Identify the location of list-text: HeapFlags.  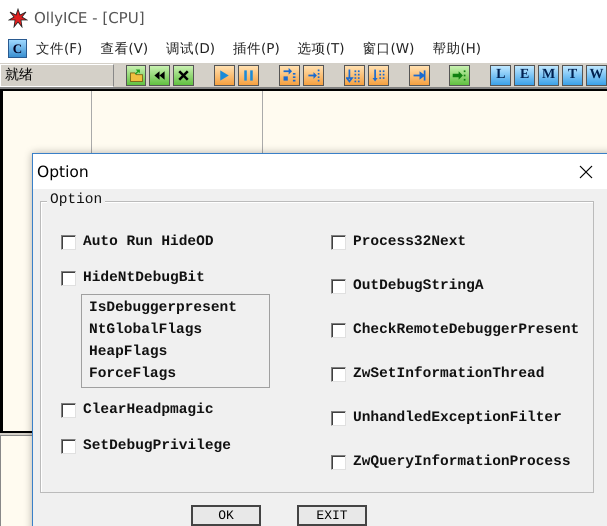
(128, 352).